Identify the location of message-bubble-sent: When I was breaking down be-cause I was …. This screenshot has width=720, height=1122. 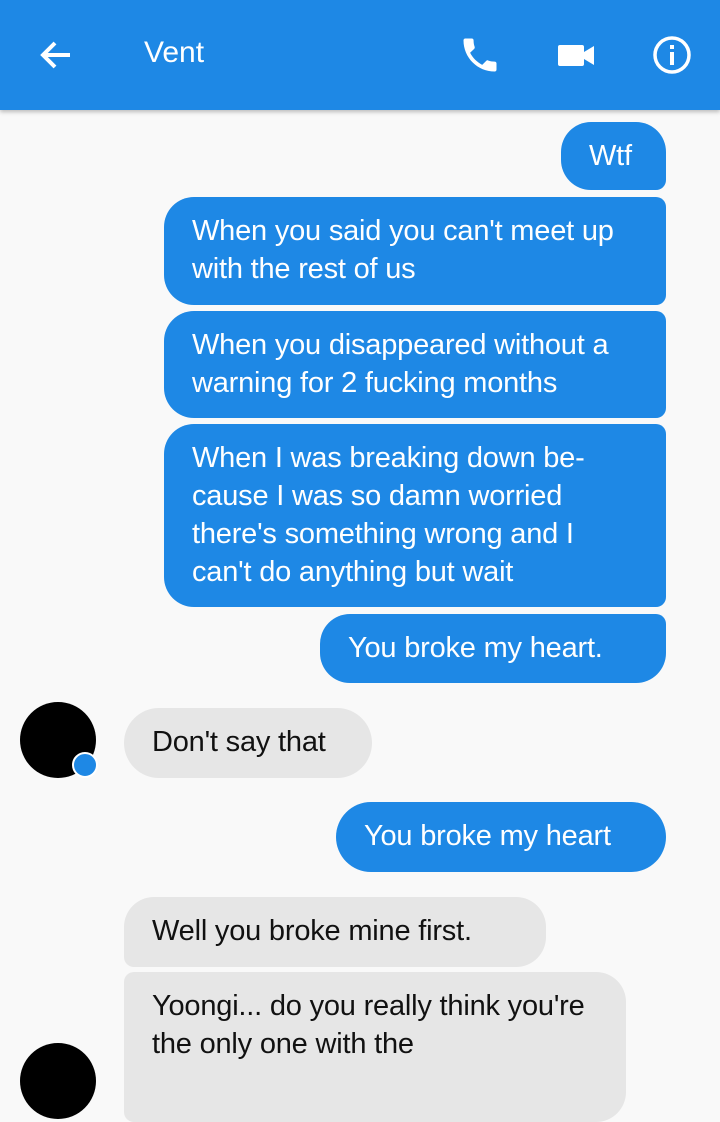
(415, 515).